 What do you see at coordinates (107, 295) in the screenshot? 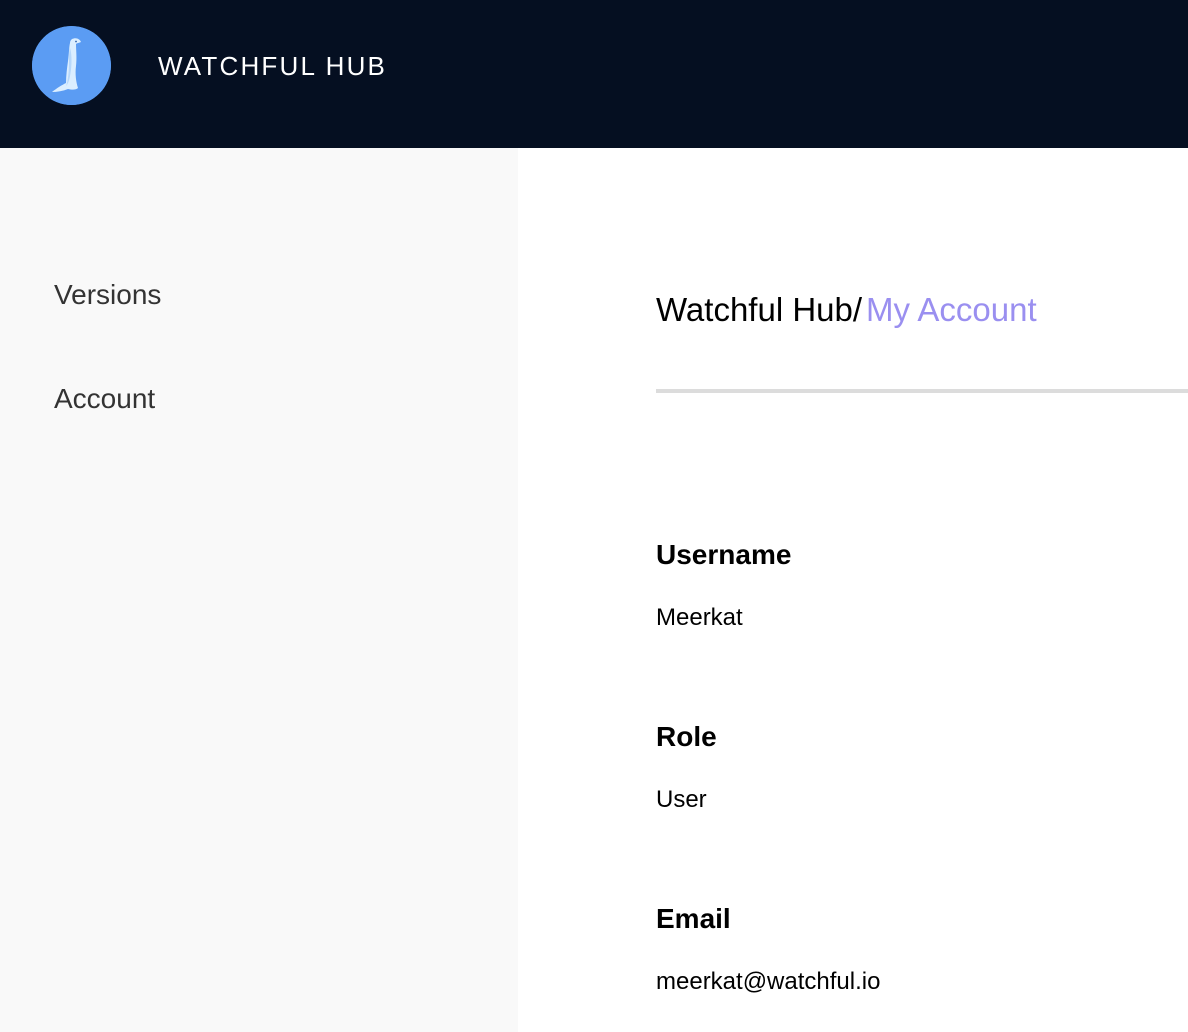
I see `sidebar-item-versions: Versions` at bounding box center [107, 295].